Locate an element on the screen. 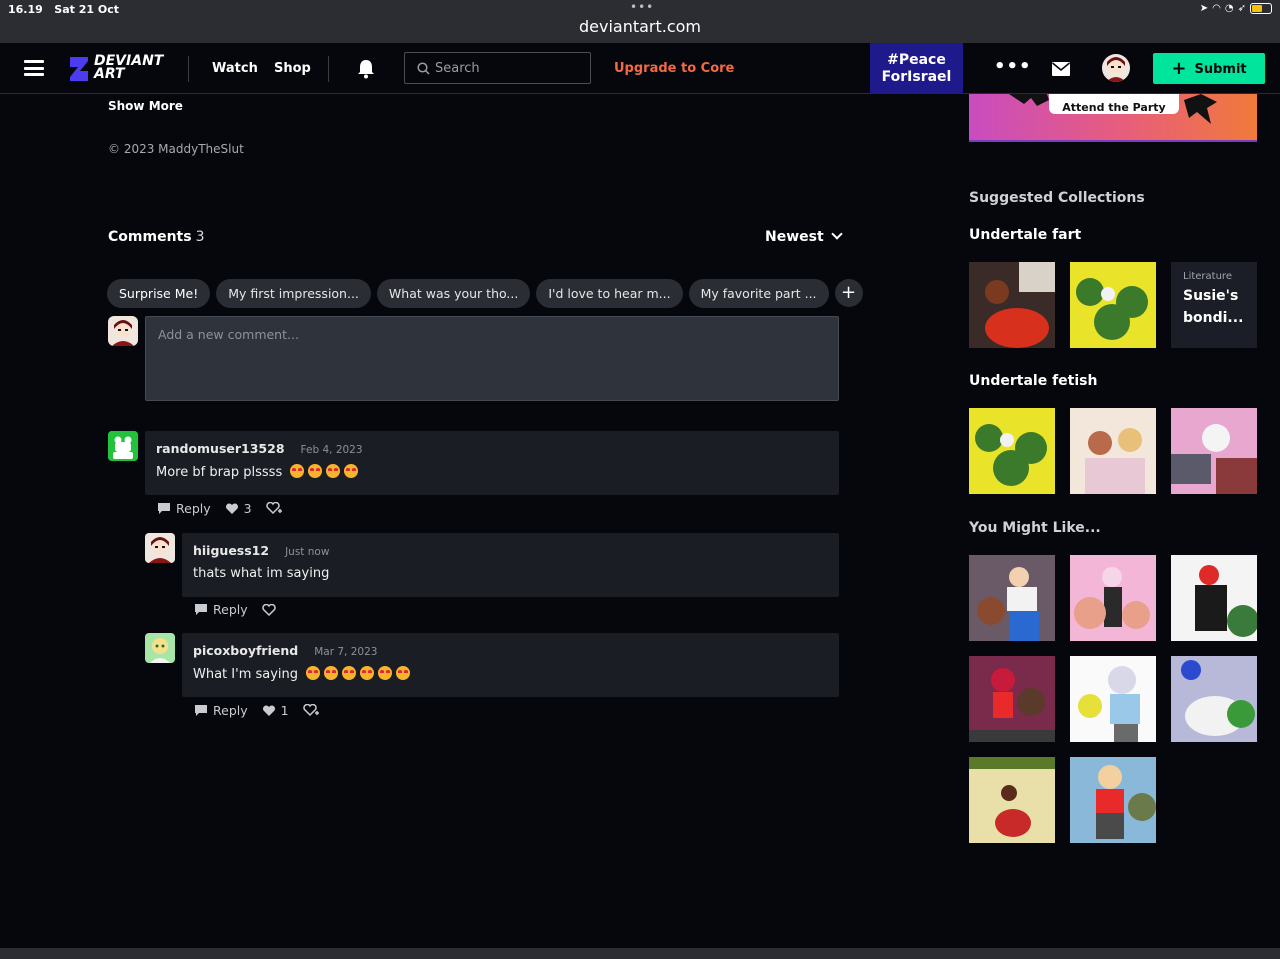  like-button: 3 is located at coordinates (238, 508).